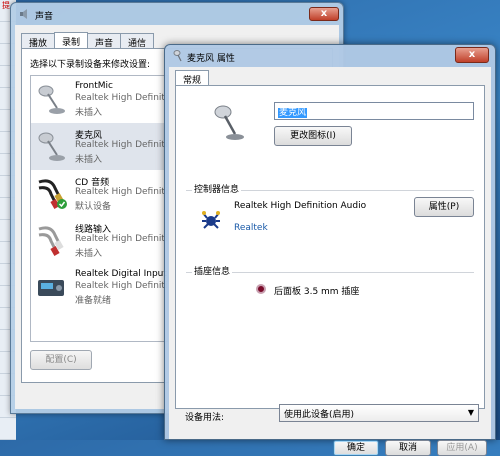 This screenshot has width=500, height=456. What do you see at coordinates (51, 288) in the screenshot?
I see `digital-input-icon` at bounding box center [51, 288].